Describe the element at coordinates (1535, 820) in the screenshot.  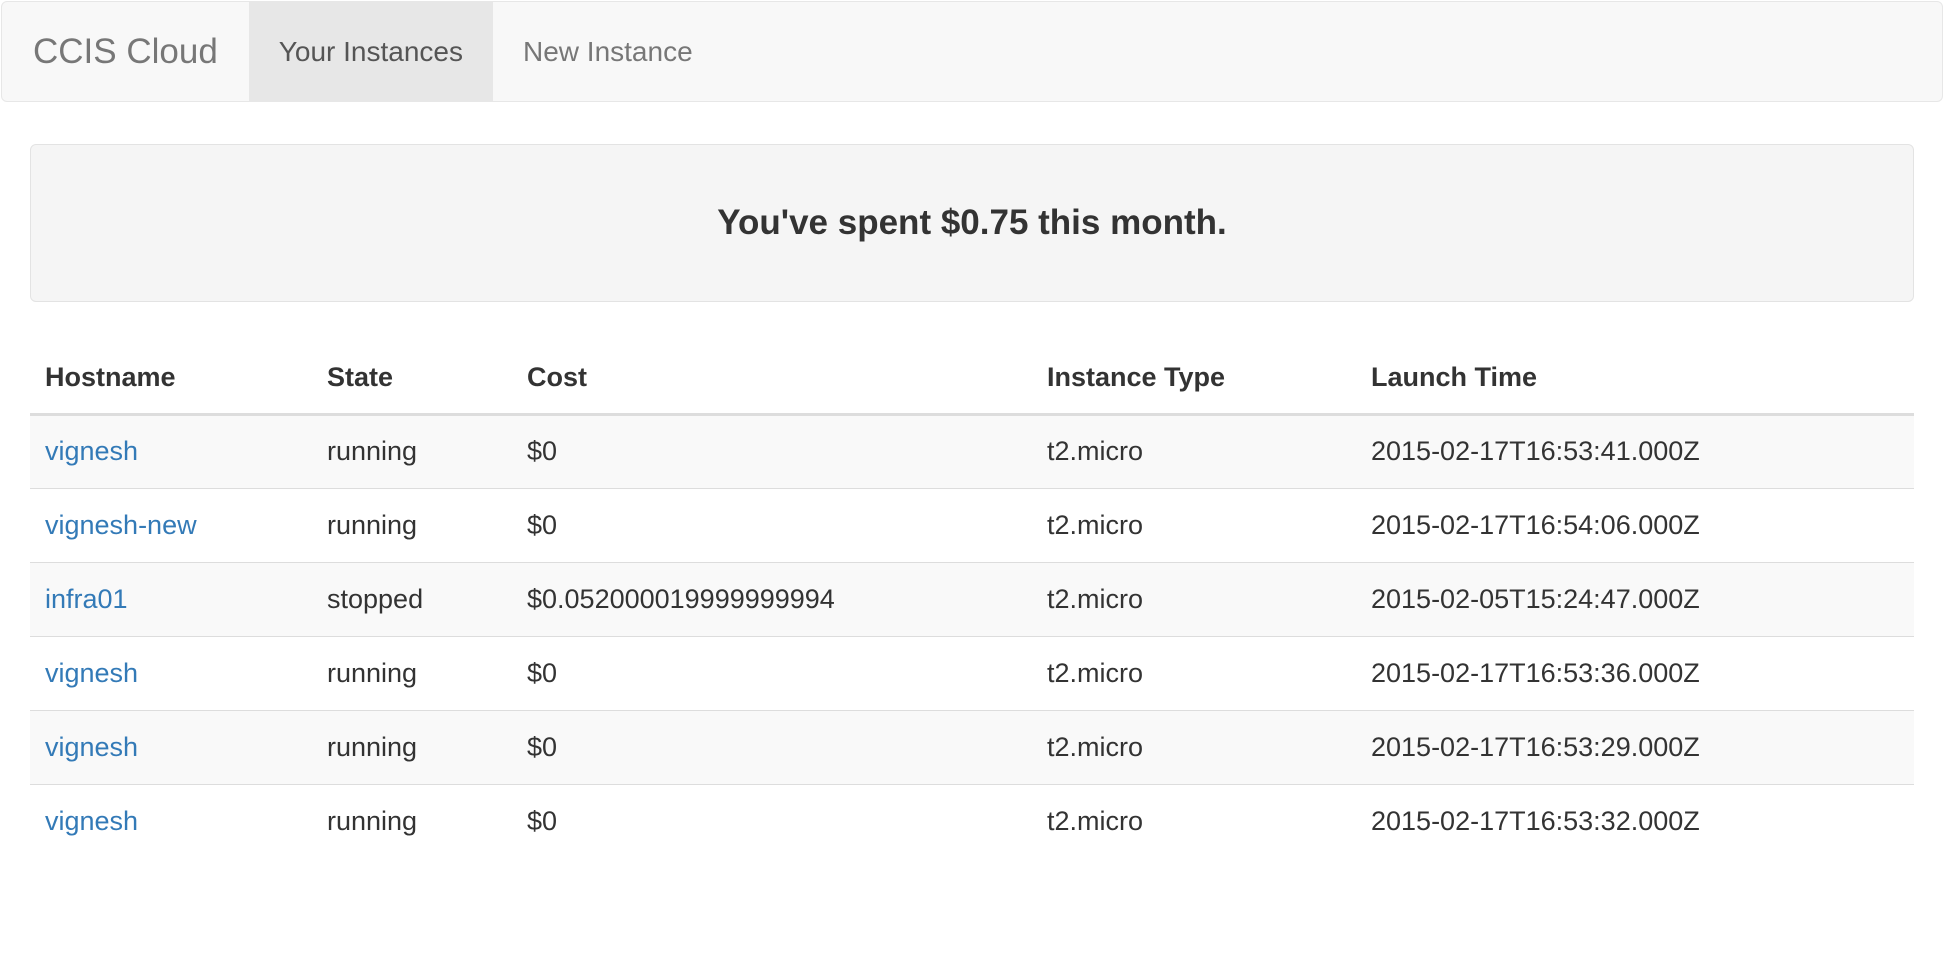
I see `launch-time-cell: 2015-02-17T16:53:32.000Z` at that location.